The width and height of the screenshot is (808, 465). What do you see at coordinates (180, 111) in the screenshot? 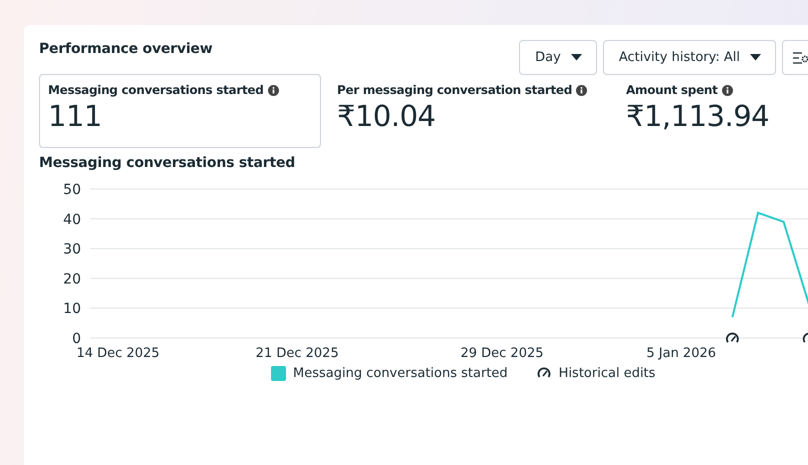
I see `metric-tile: Messaging conversations started 111` at bounding box center [180, 111].